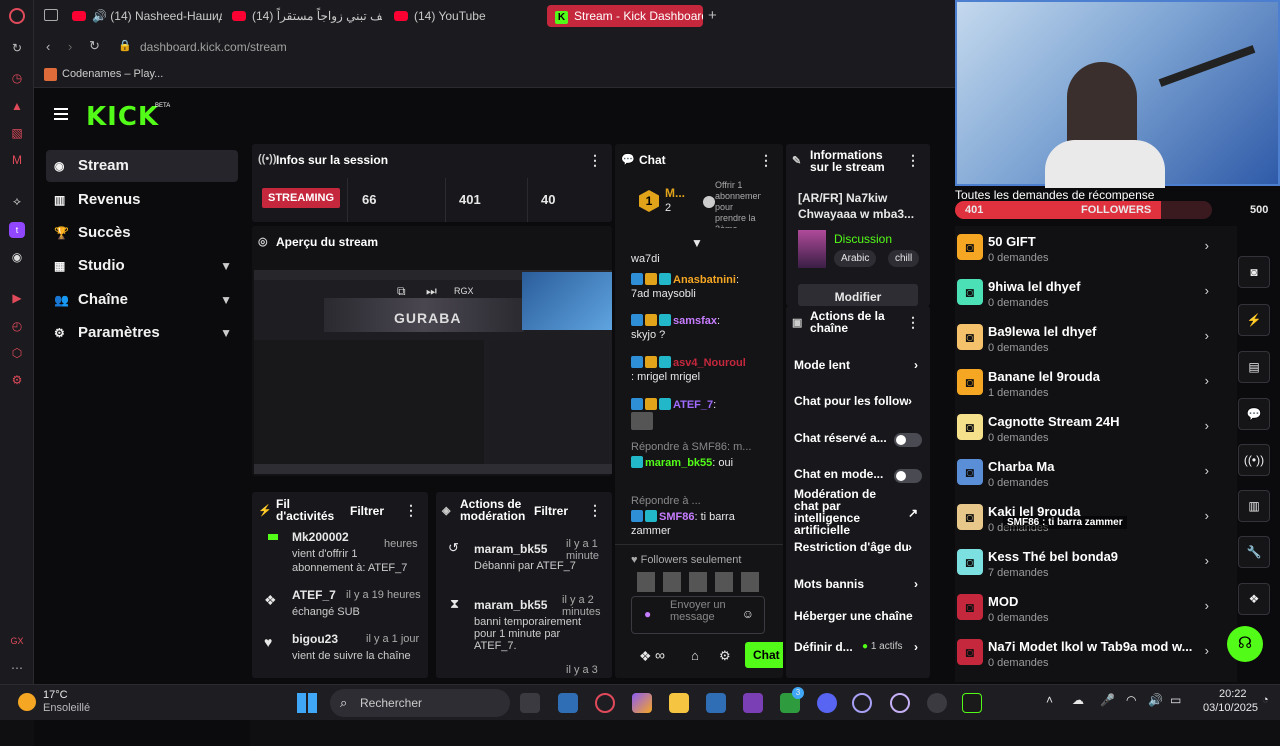  Describe the element at coordinates (1254, 320) in the screenshot. I see `bolt-icon: ⚡` at that location.